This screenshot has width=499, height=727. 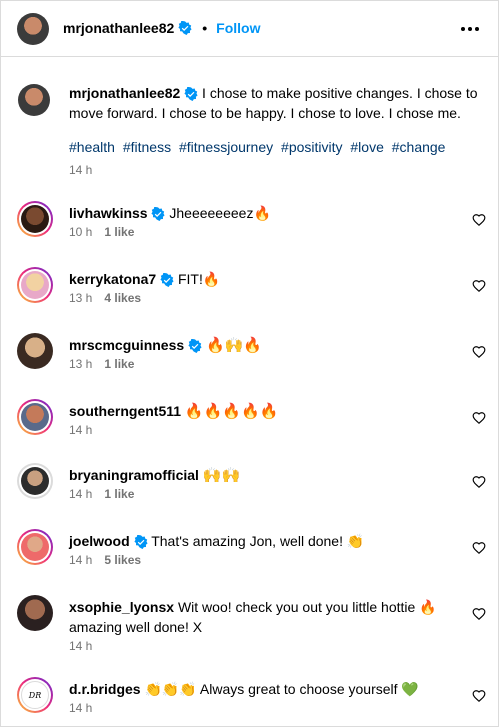 I want to click on caption-username: mrjonathanlee82, so click(x=124, y=93).